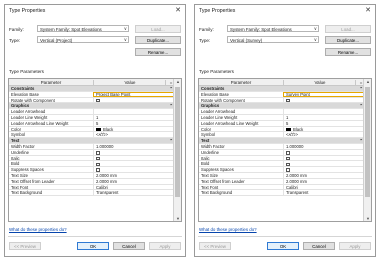 The image size is (380, 261). I want to click on parameter-name: Symbol, so click(208, 135).